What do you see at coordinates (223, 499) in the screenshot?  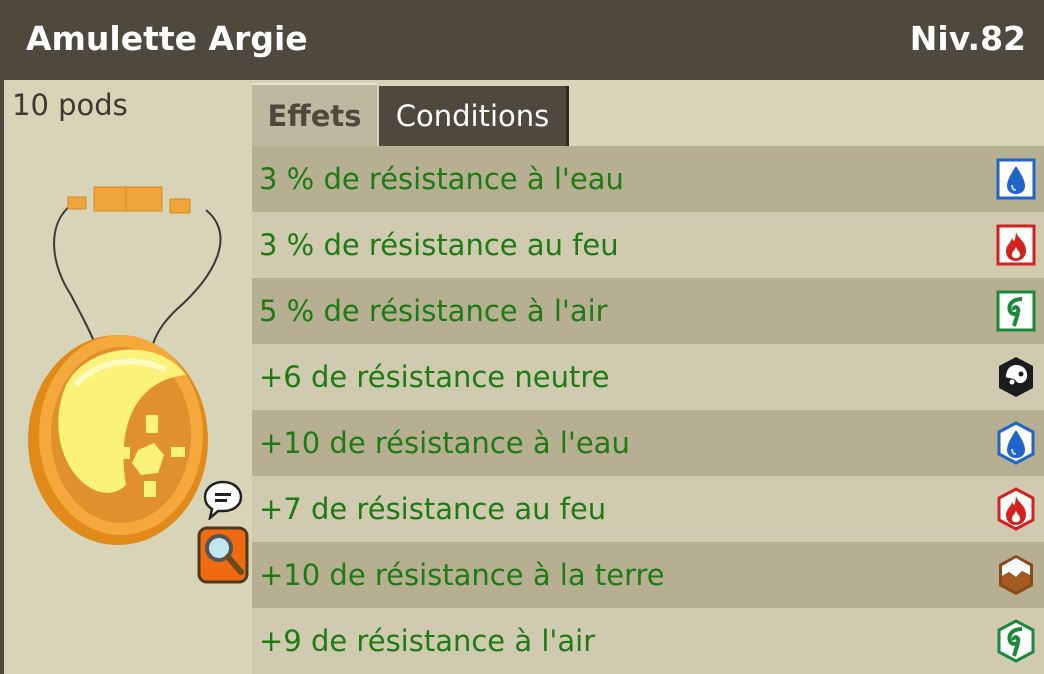 I see `chat-bubble-icon` at bounding box center [223, 499].